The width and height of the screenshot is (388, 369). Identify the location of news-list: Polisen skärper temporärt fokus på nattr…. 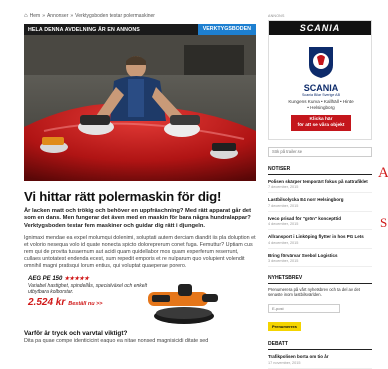
(320, 223).